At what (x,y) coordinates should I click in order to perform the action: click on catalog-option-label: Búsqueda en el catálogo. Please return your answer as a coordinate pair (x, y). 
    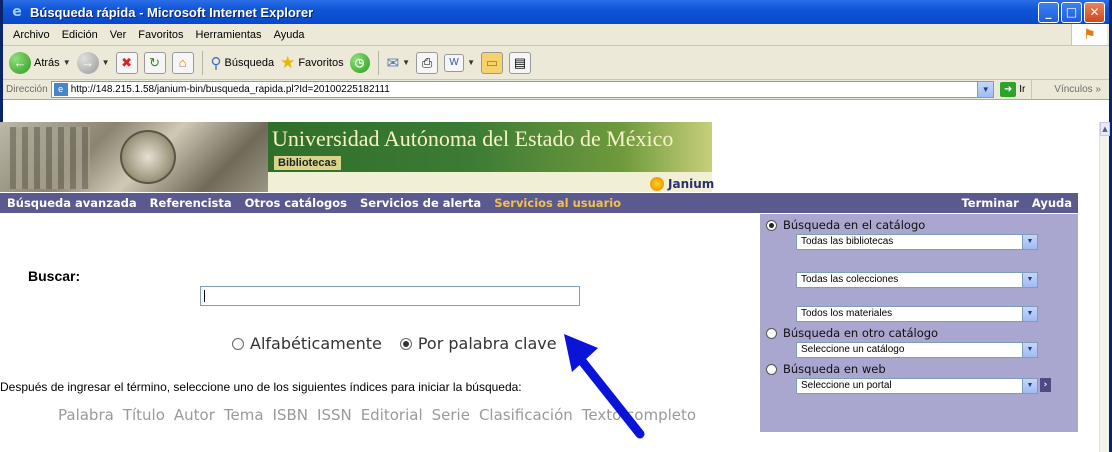
    Looking at the image, I should click on (854, 225).